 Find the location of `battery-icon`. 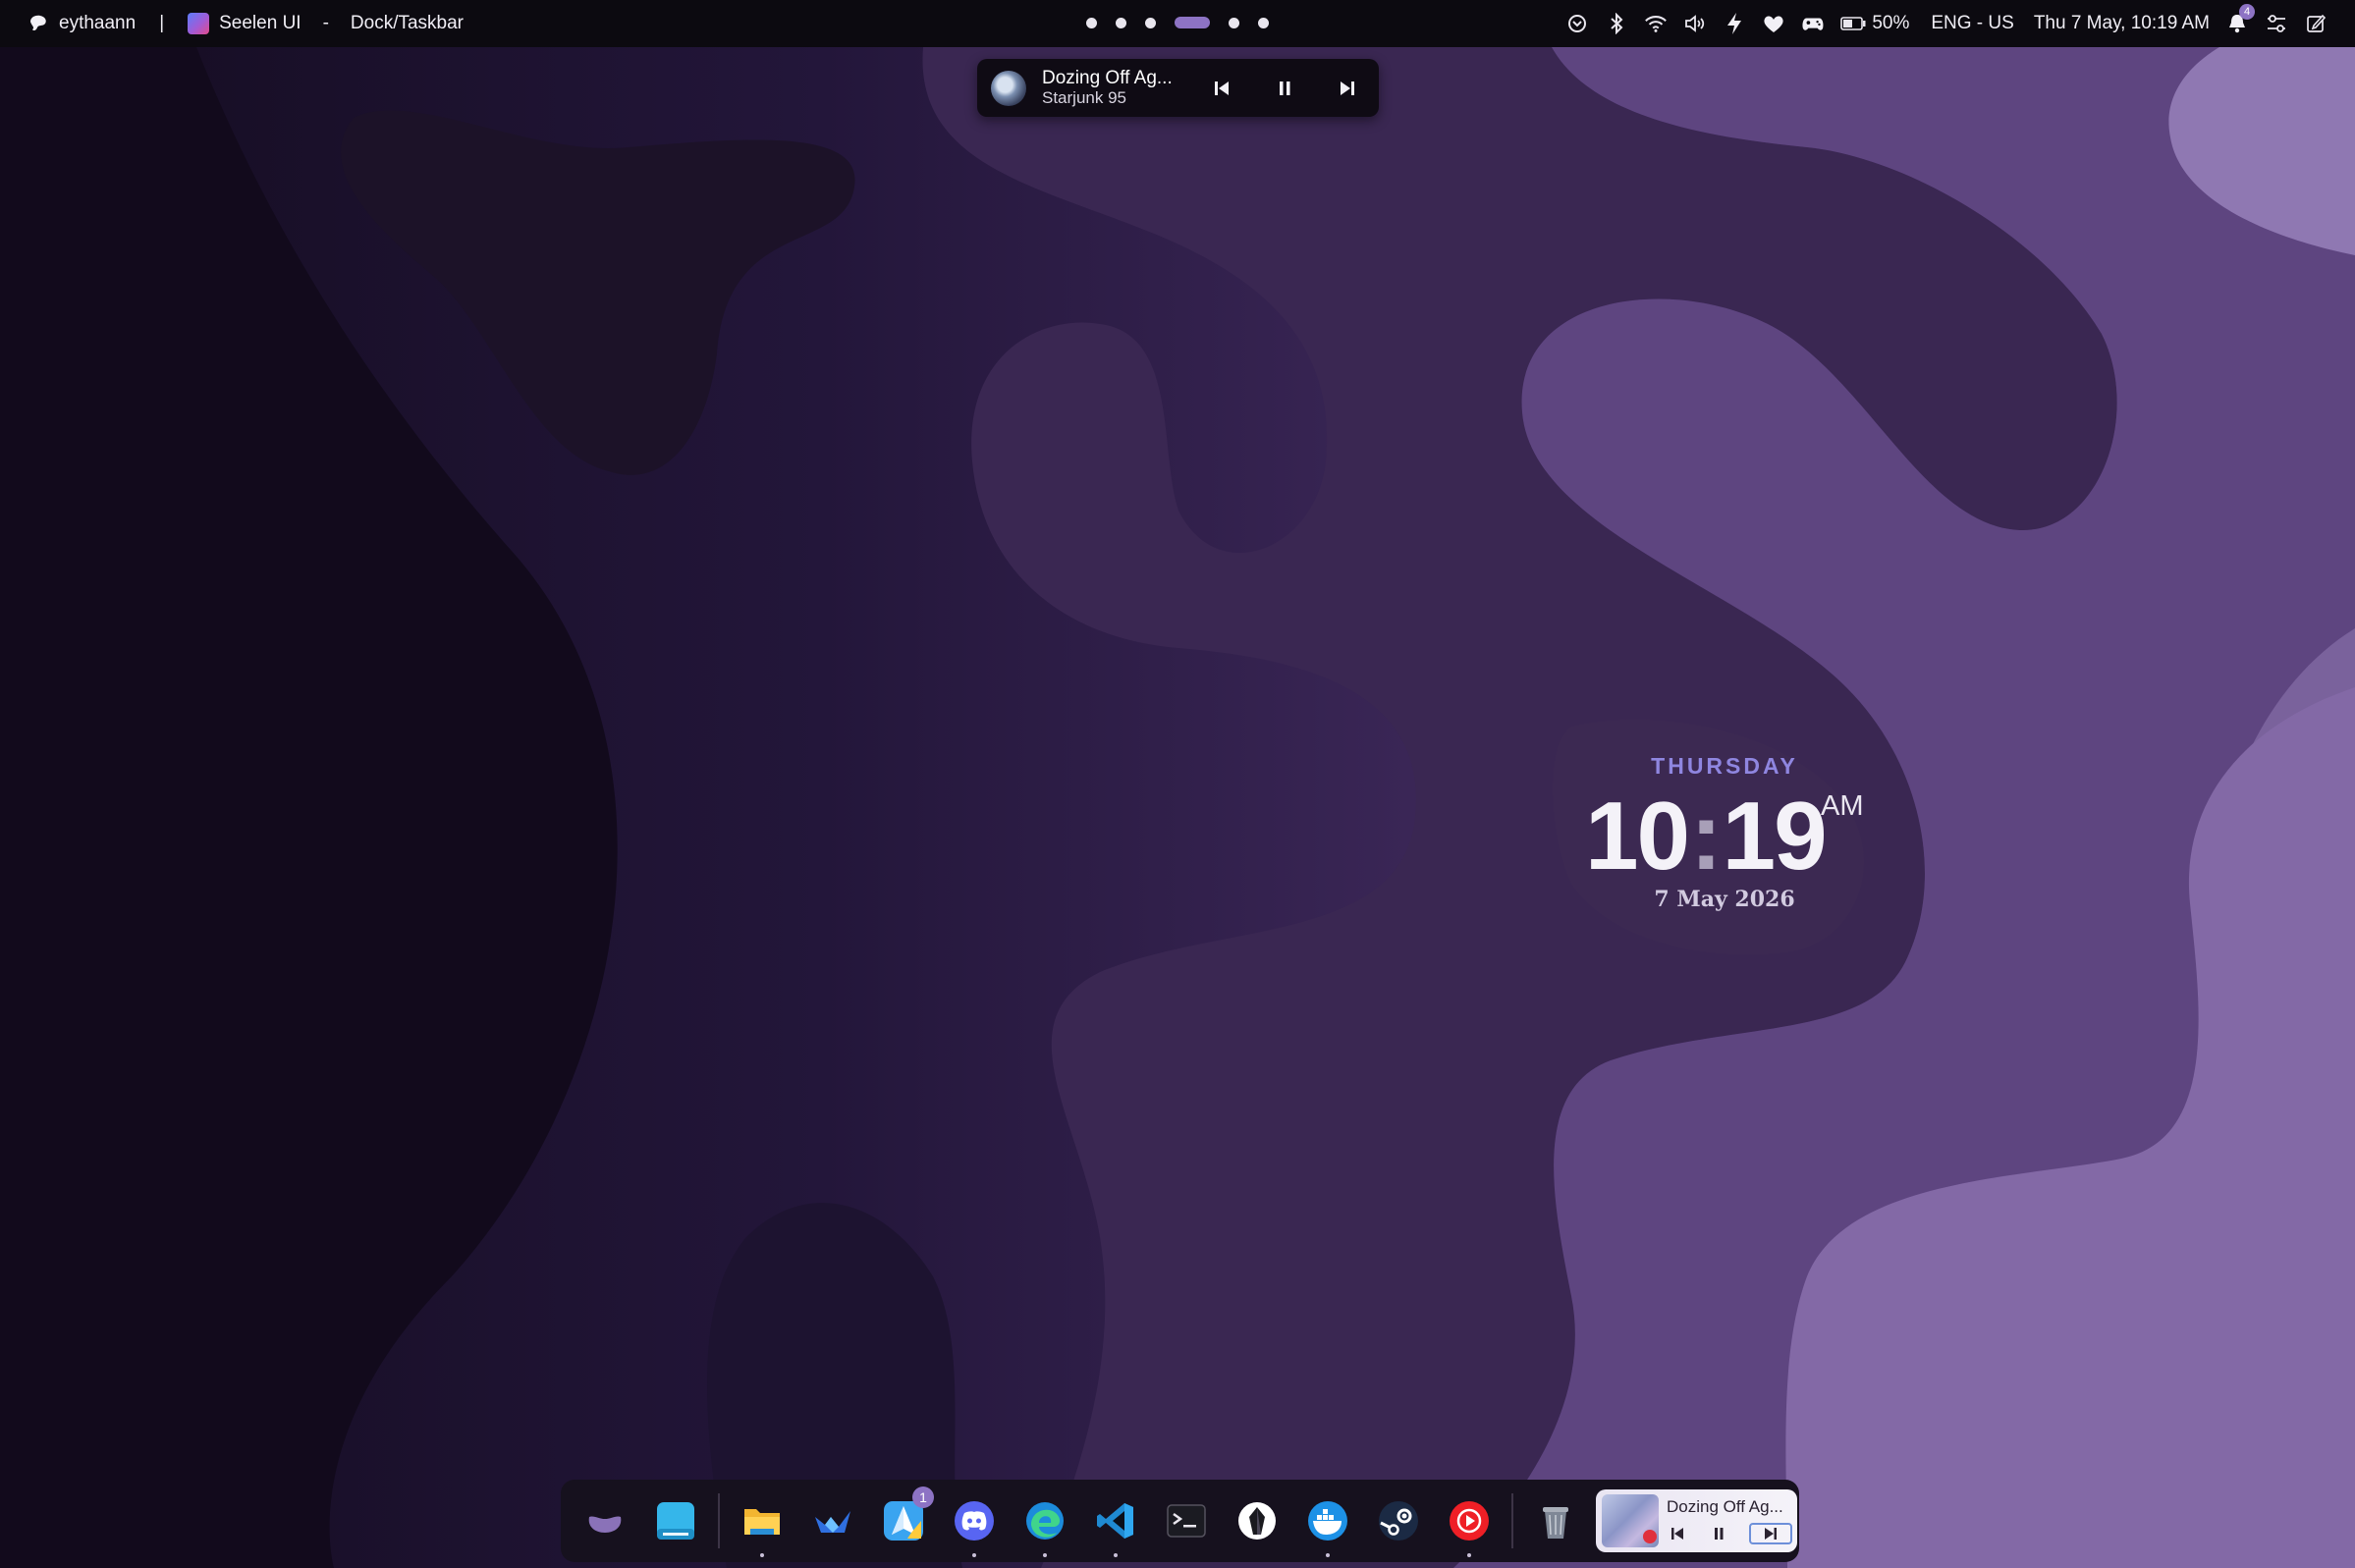

battery-icon is located at coordinates (1853, 23).